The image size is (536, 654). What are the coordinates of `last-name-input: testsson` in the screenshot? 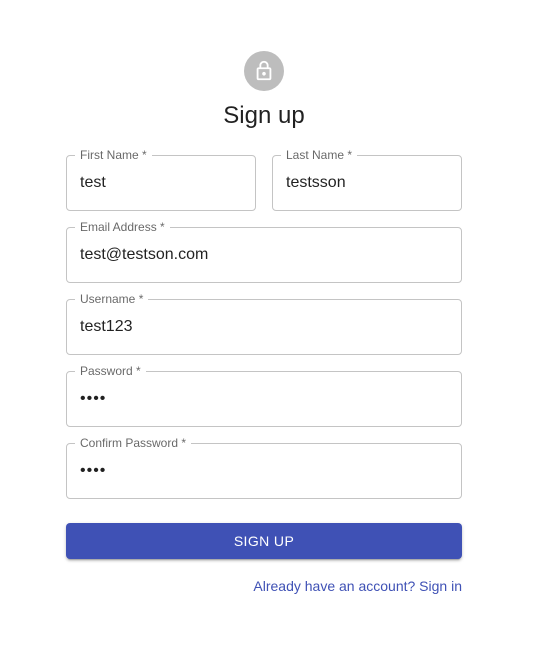 It's located at (367, 183).